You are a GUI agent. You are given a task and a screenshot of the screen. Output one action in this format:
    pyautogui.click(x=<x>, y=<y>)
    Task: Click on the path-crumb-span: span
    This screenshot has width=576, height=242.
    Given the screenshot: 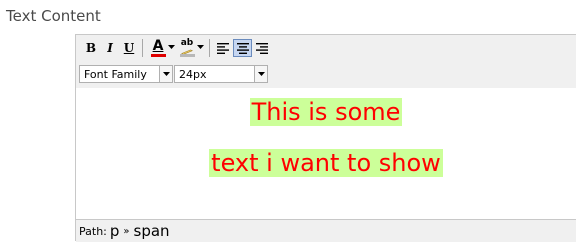 What is the action you would take?
    pyautogui.click(x=152, y=231)
    